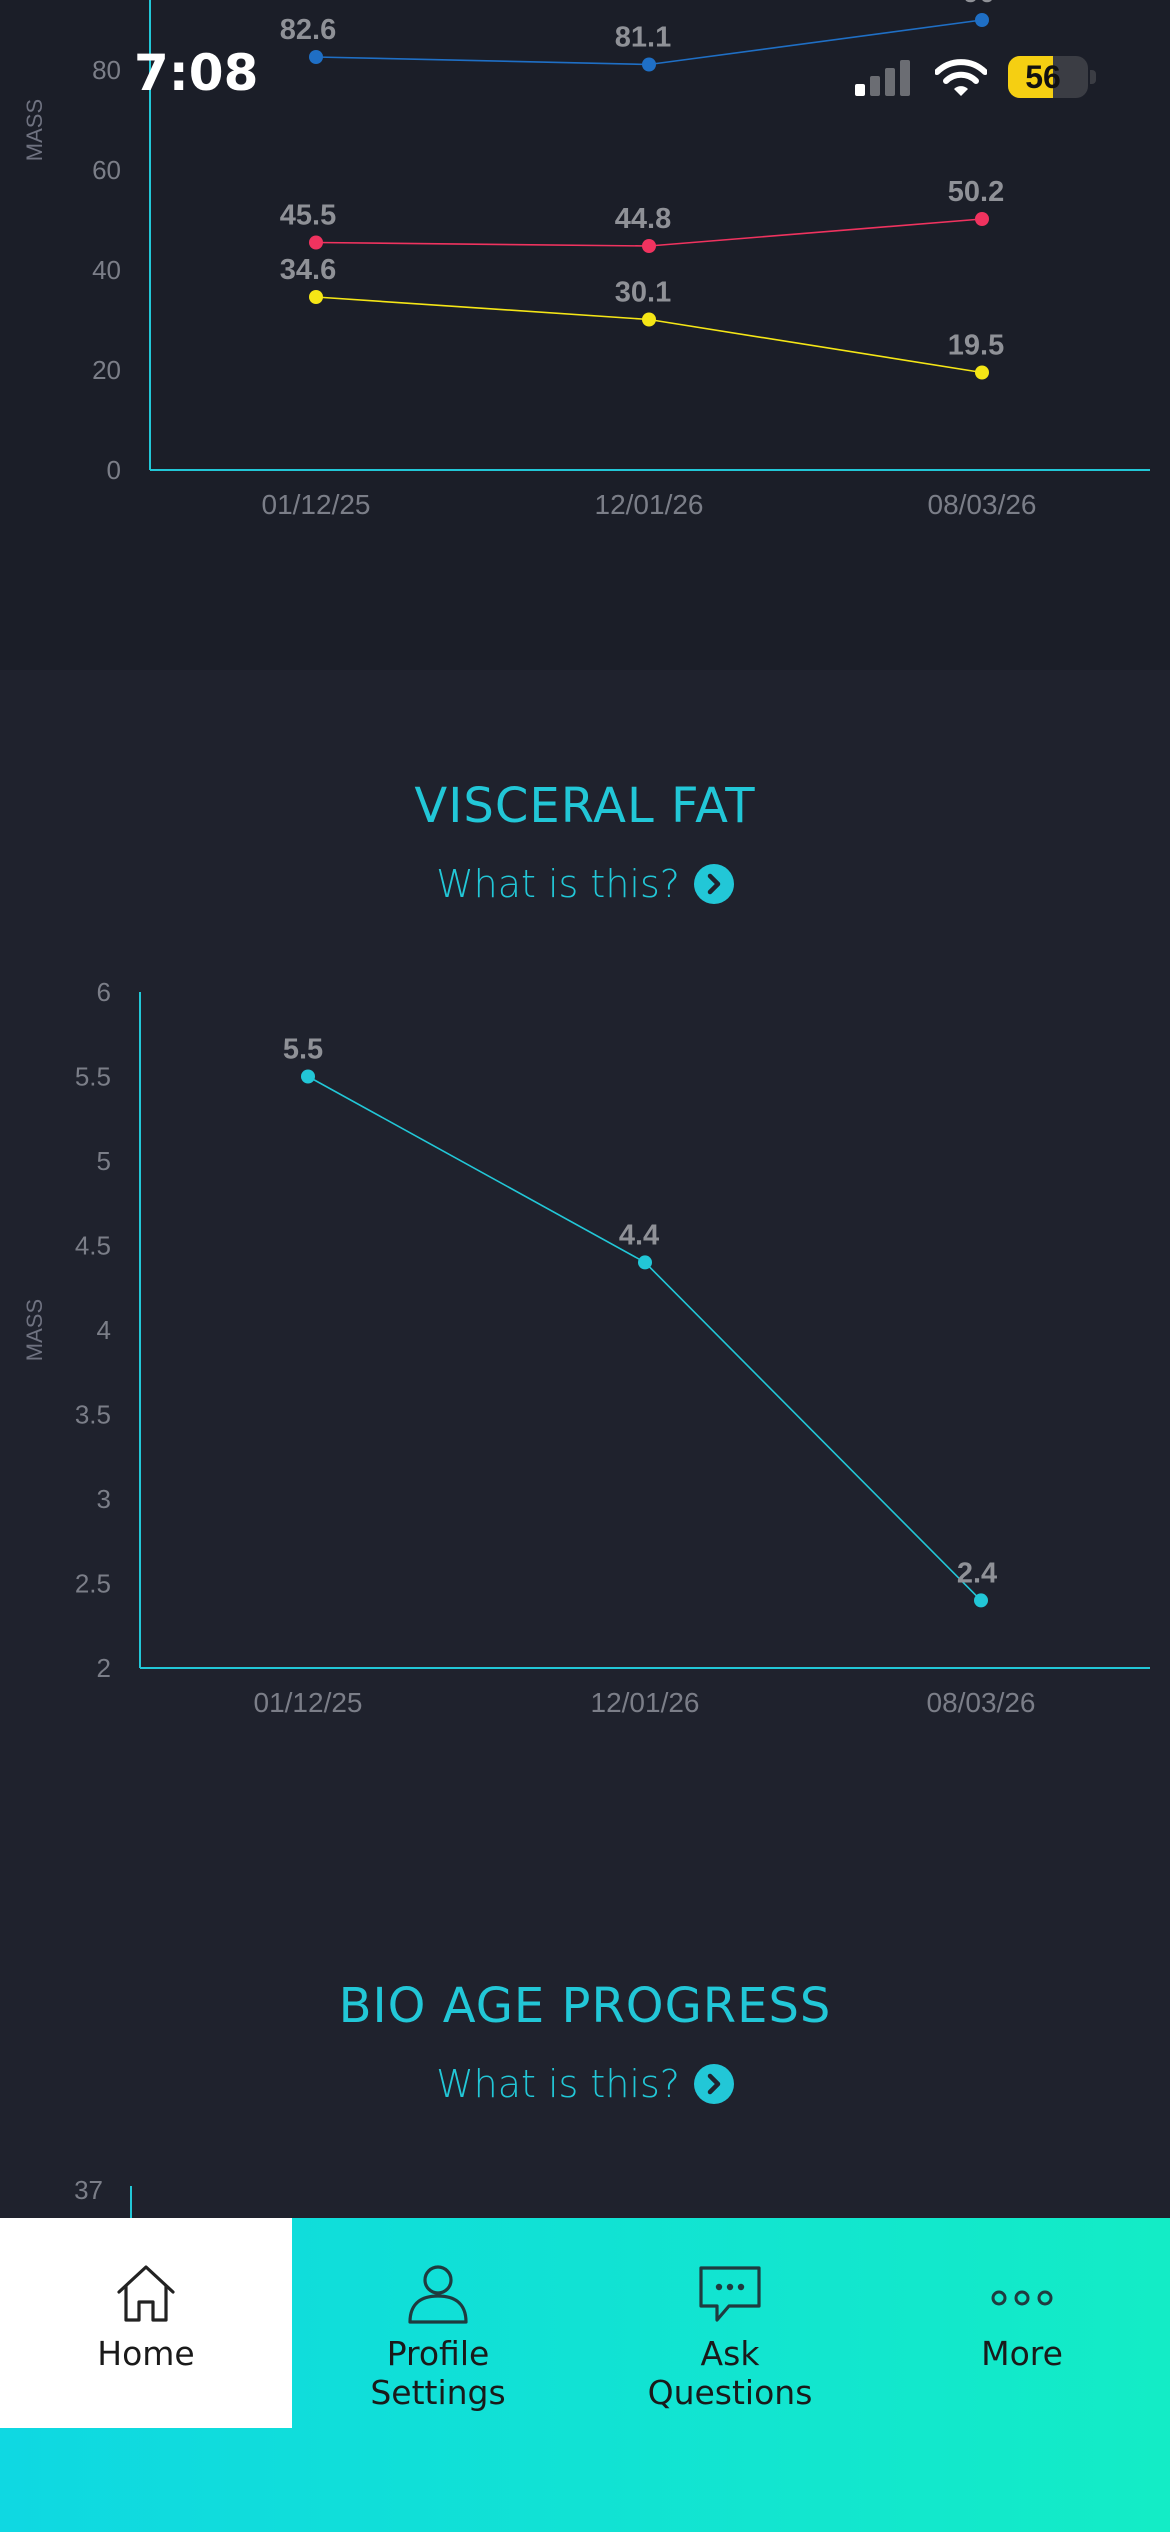 Image resolution: width=1170 pixels, height=2532 pixels. What do you see at coordinates (1022, 2323) in the screenshot?
I see `tab-more: More` at bounding box center [1022, 2323].